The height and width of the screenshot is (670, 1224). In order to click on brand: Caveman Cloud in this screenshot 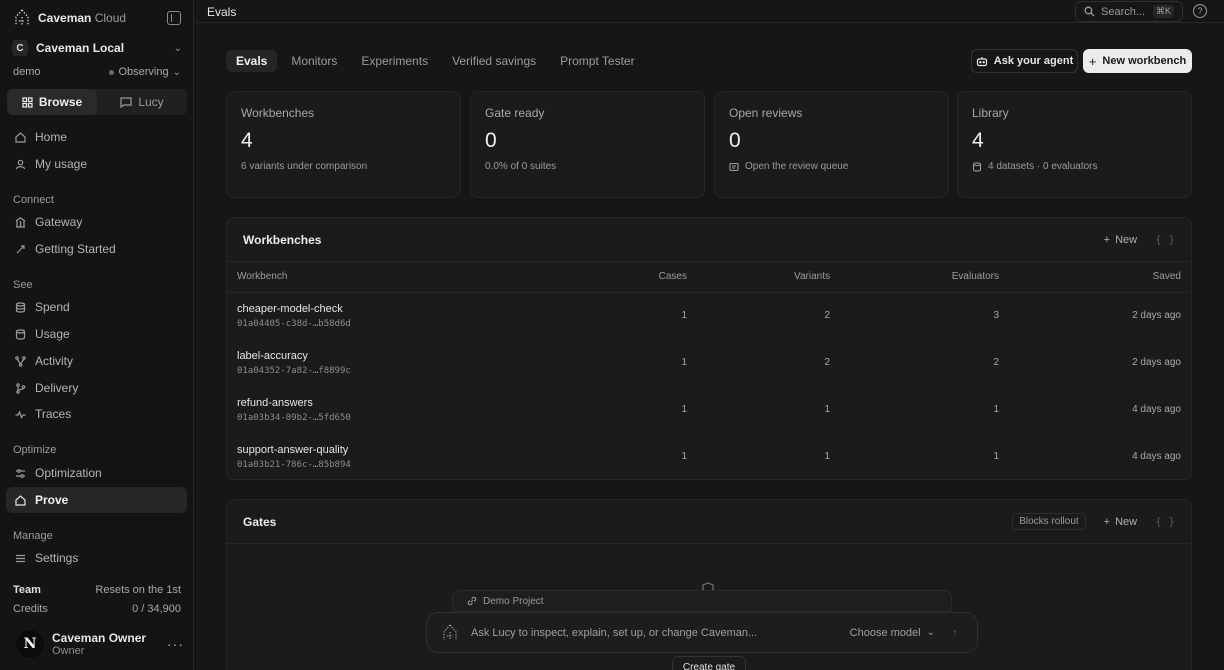, I will do `click(69, 18)`.